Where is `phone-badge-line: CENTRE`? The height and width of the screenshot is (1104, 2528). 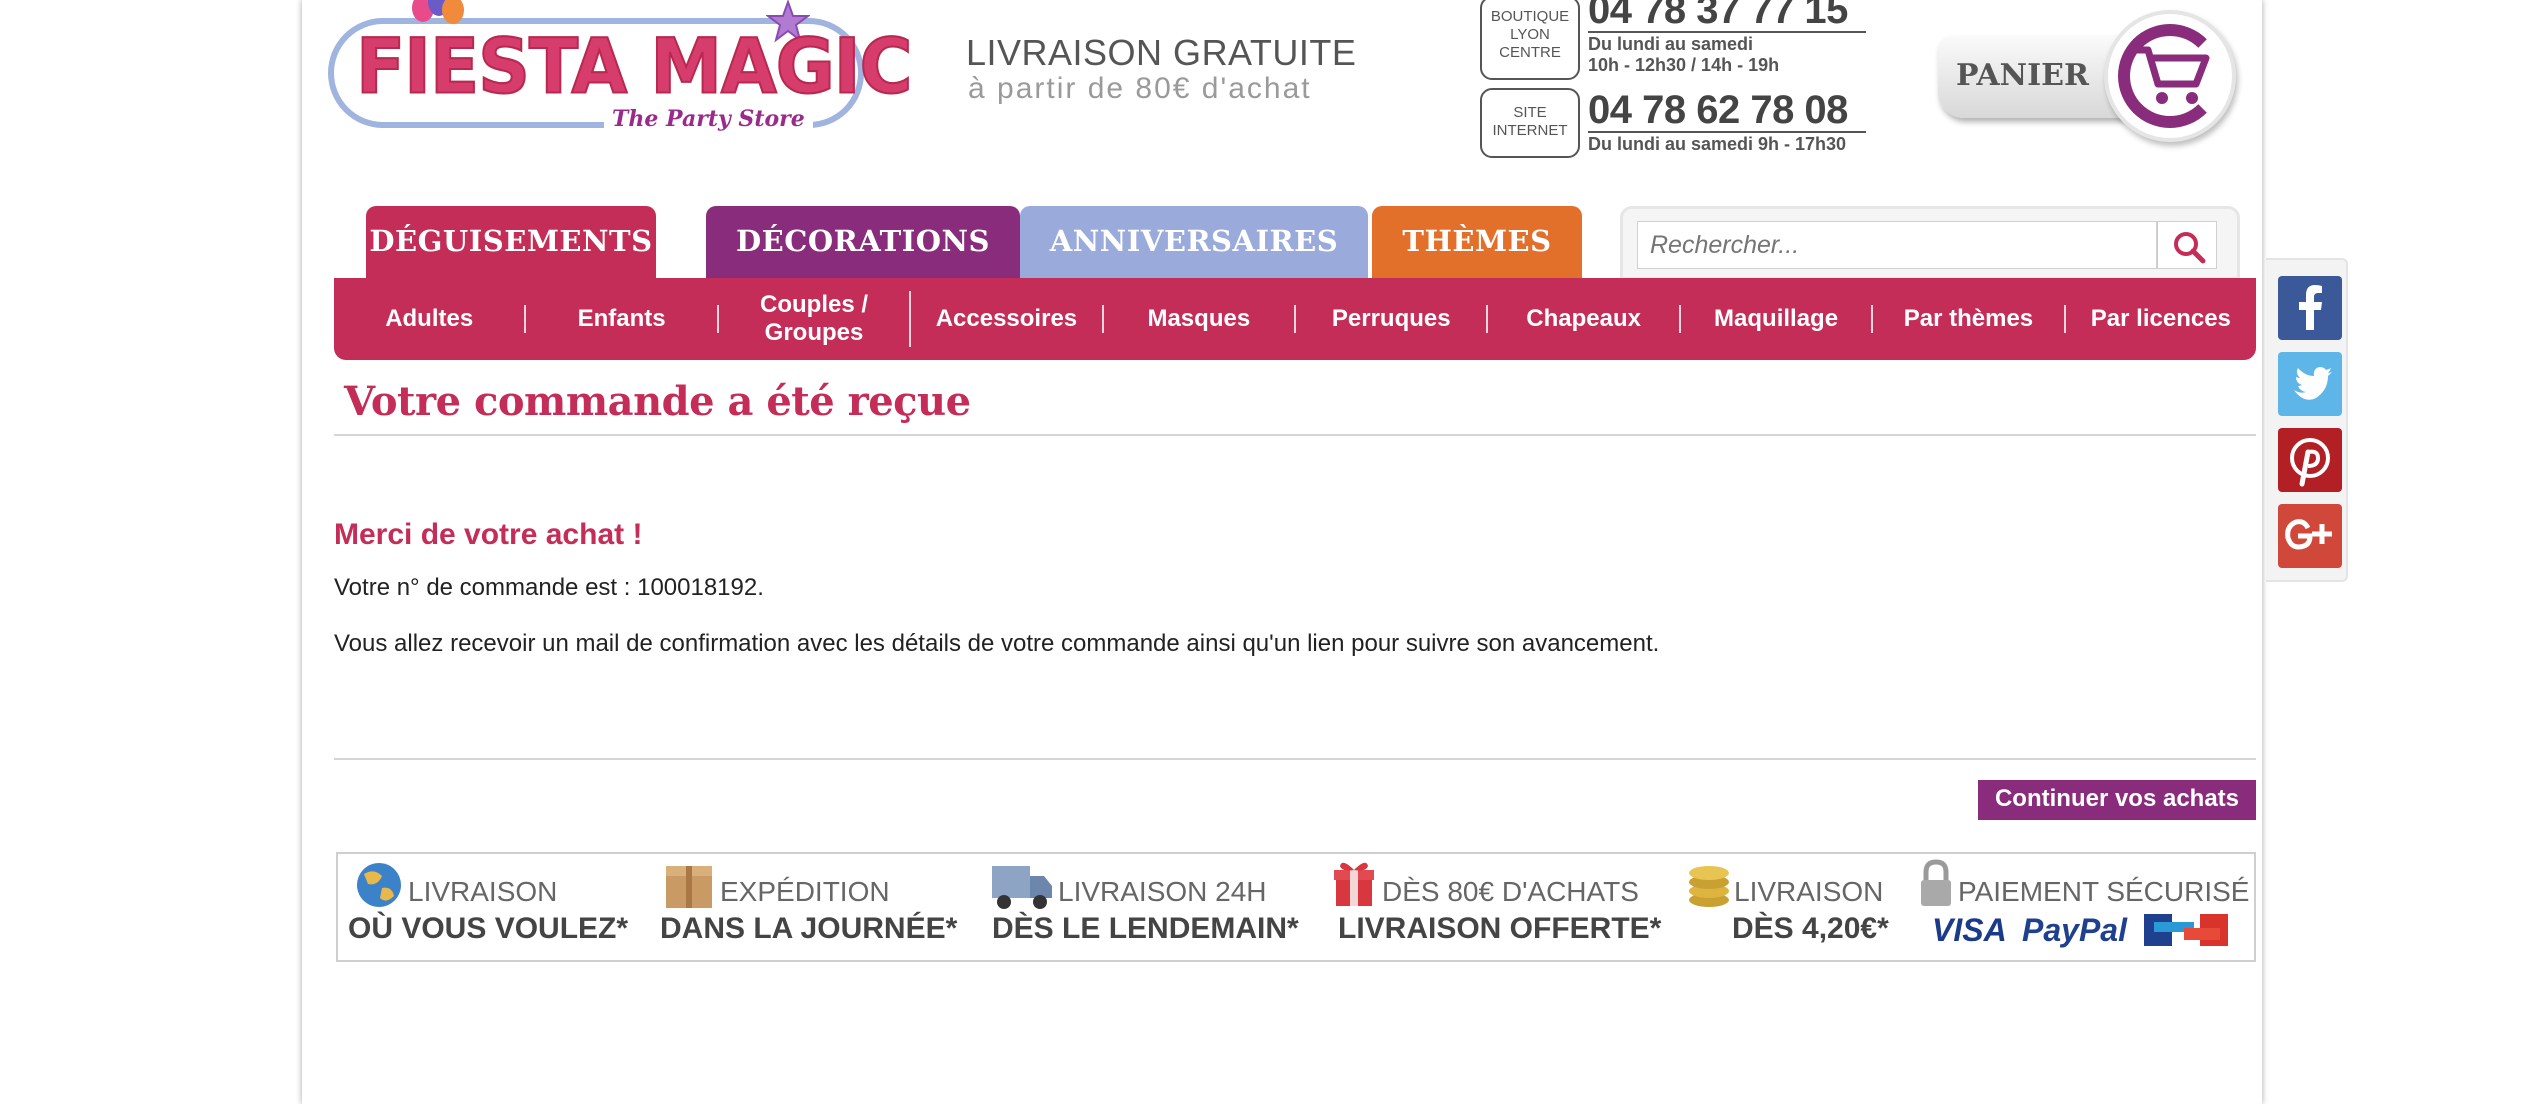
phone-badge-line: CENTRE is located at coordinates (1530, 52).